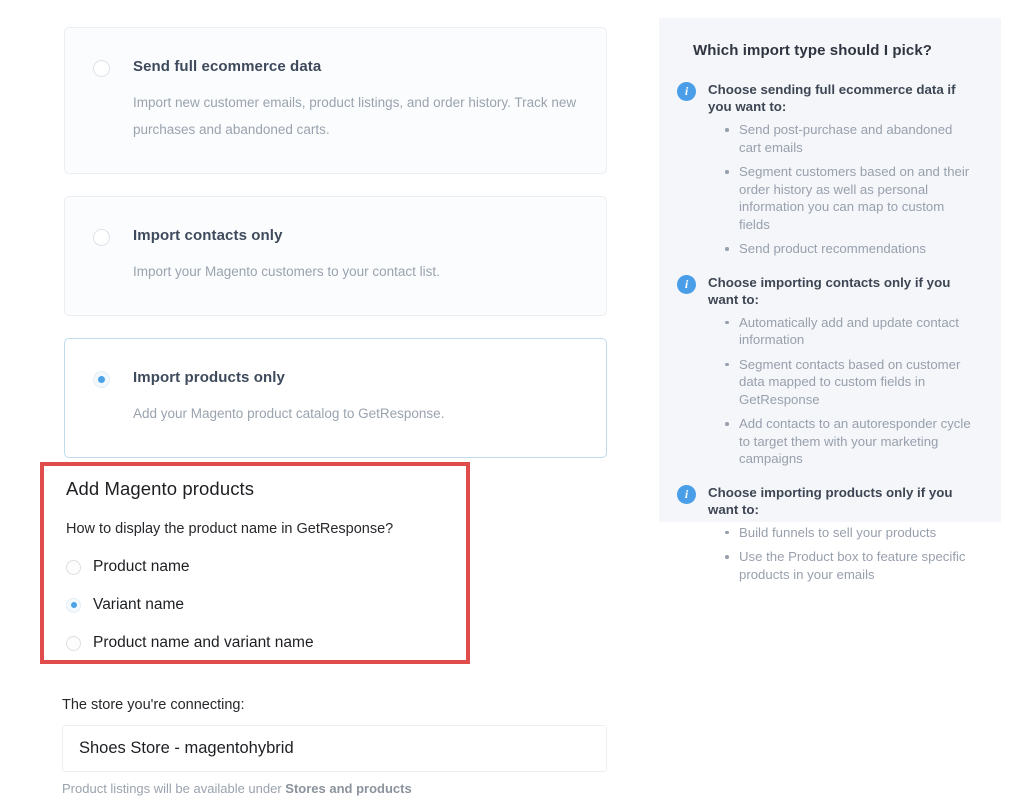  Describe the element at coordinates (266, 567) in the screenshot. I see `product-name-option-product: Product name` at that location.